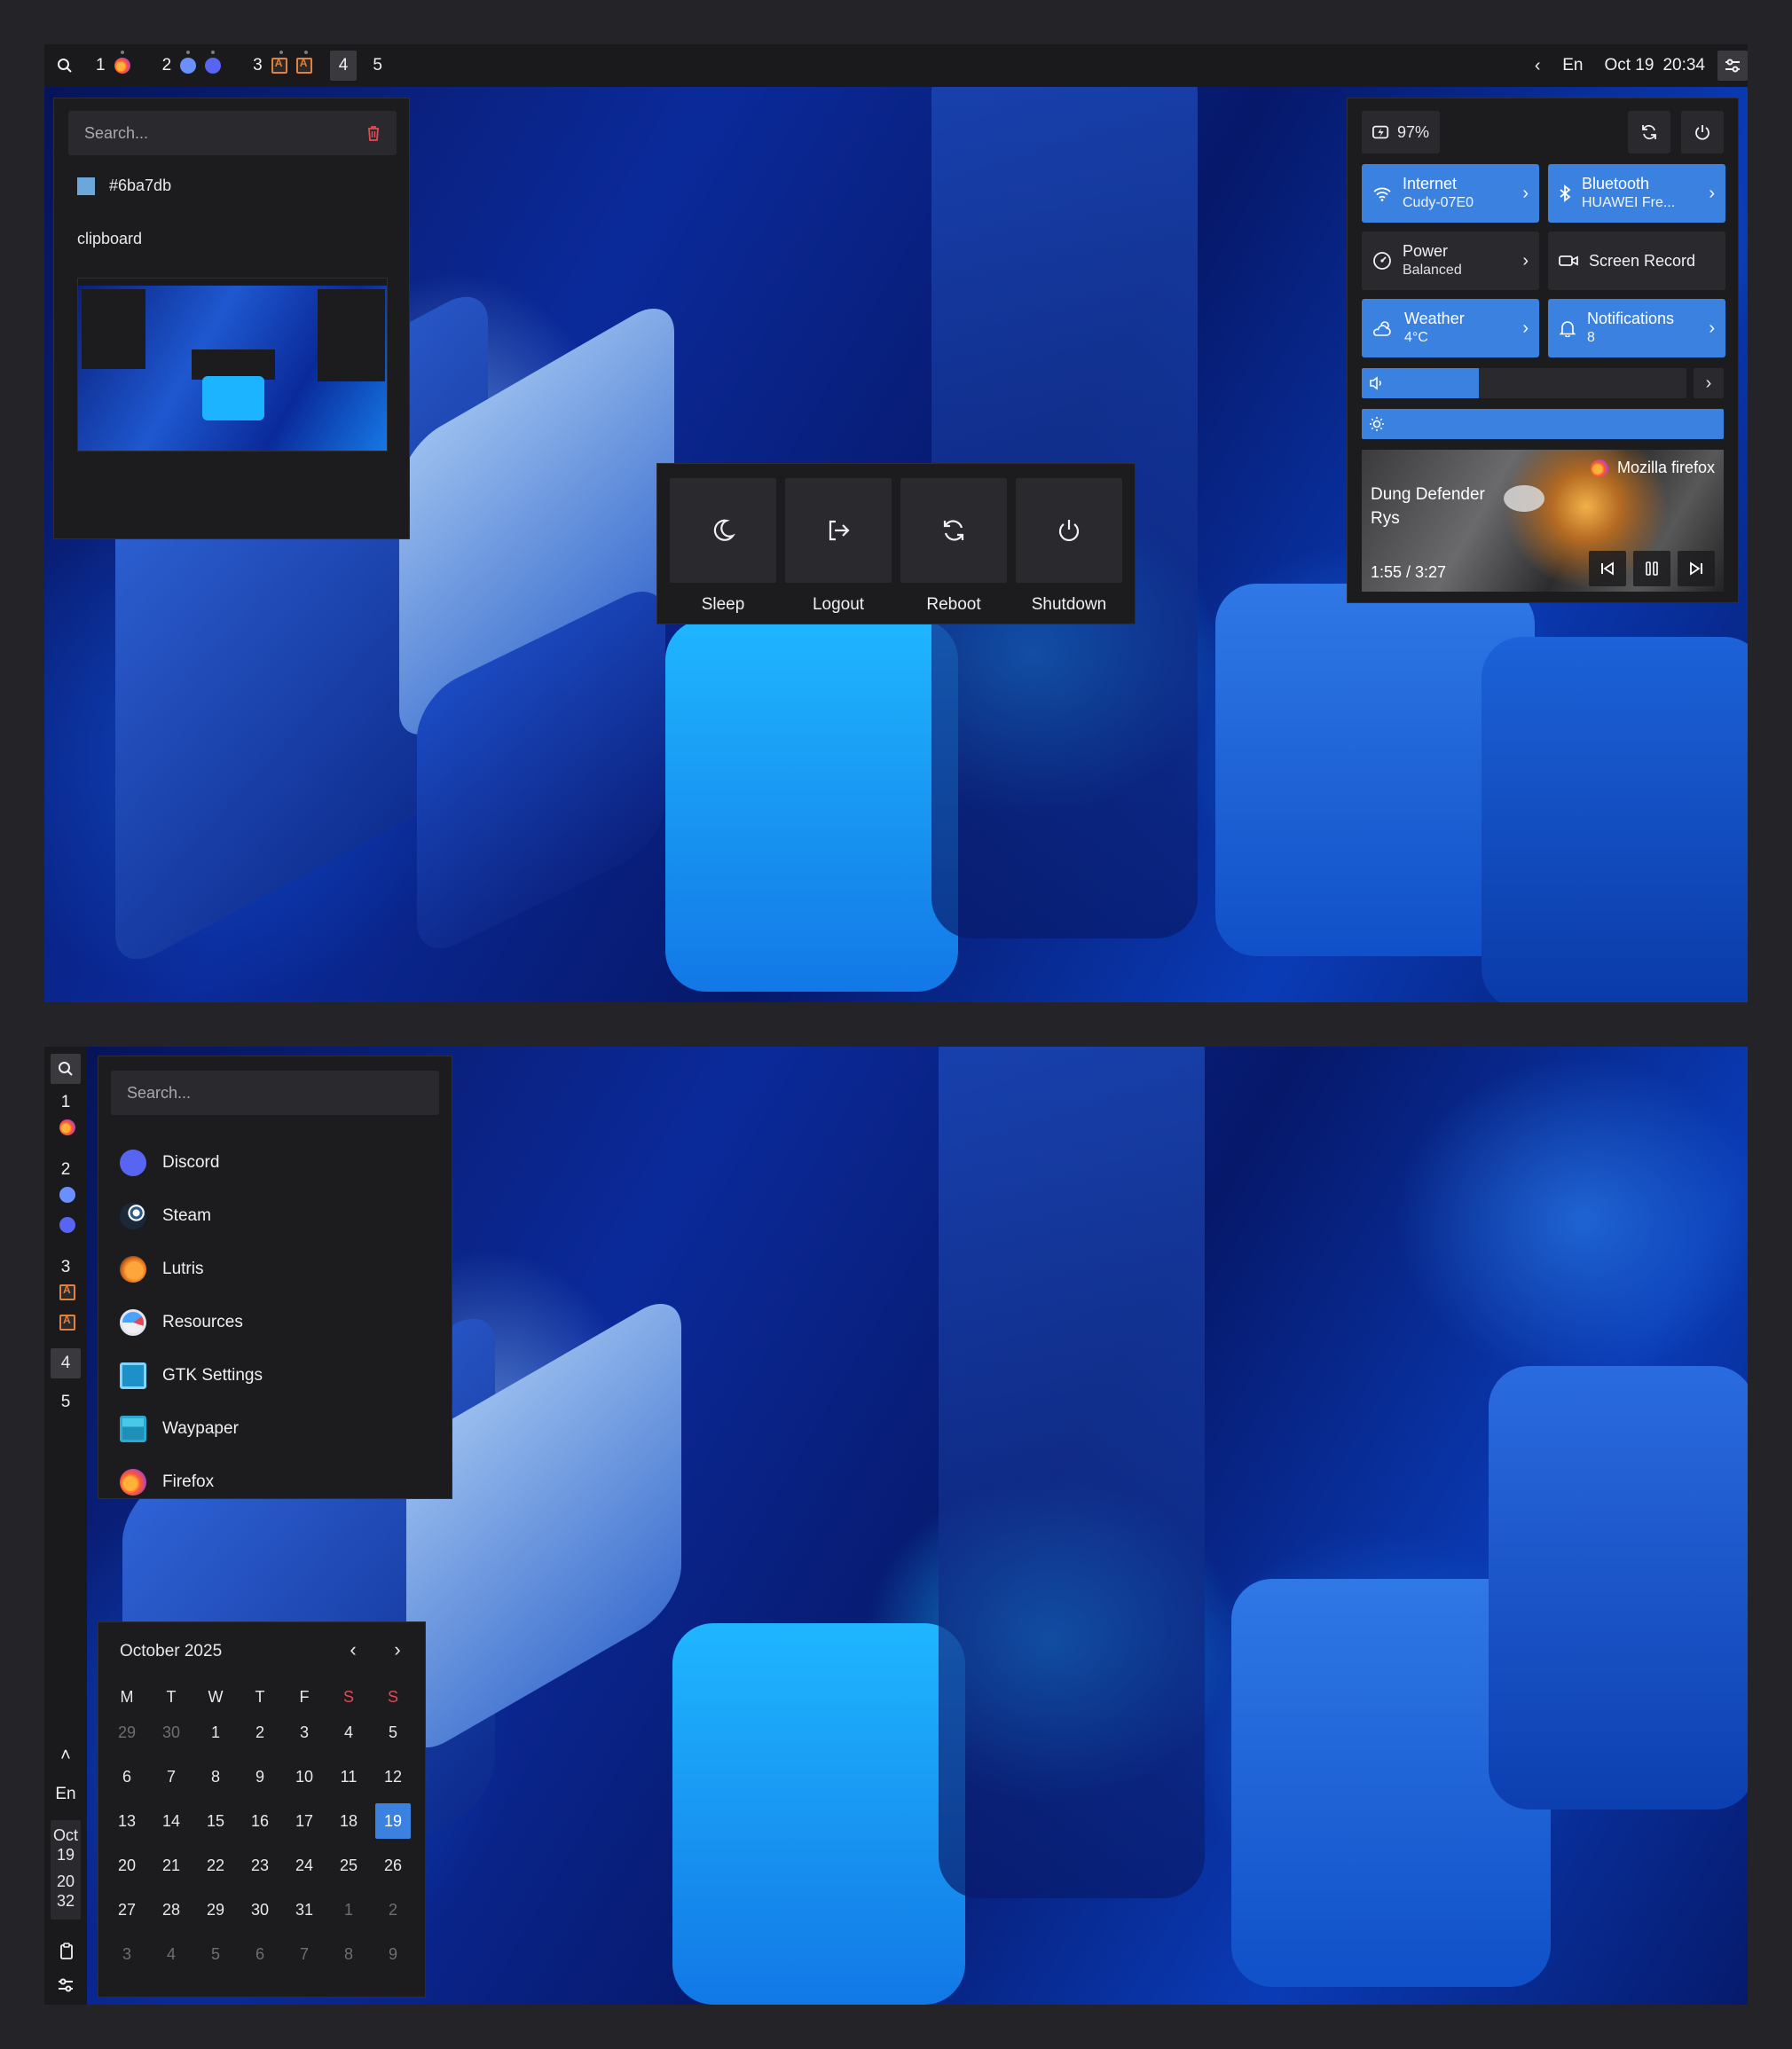 The height and width of the screenshot is (2049, 1792). Describe the element at coordinates (1683, 66) in the screenshot. I see `clock: 20:34` at that location.